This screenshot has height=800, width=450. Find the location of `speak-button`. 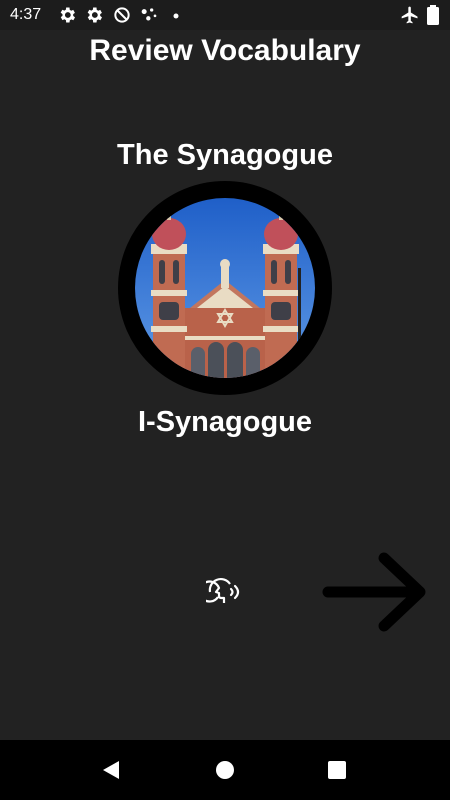

speak-button is located at coordinates (222, 594).